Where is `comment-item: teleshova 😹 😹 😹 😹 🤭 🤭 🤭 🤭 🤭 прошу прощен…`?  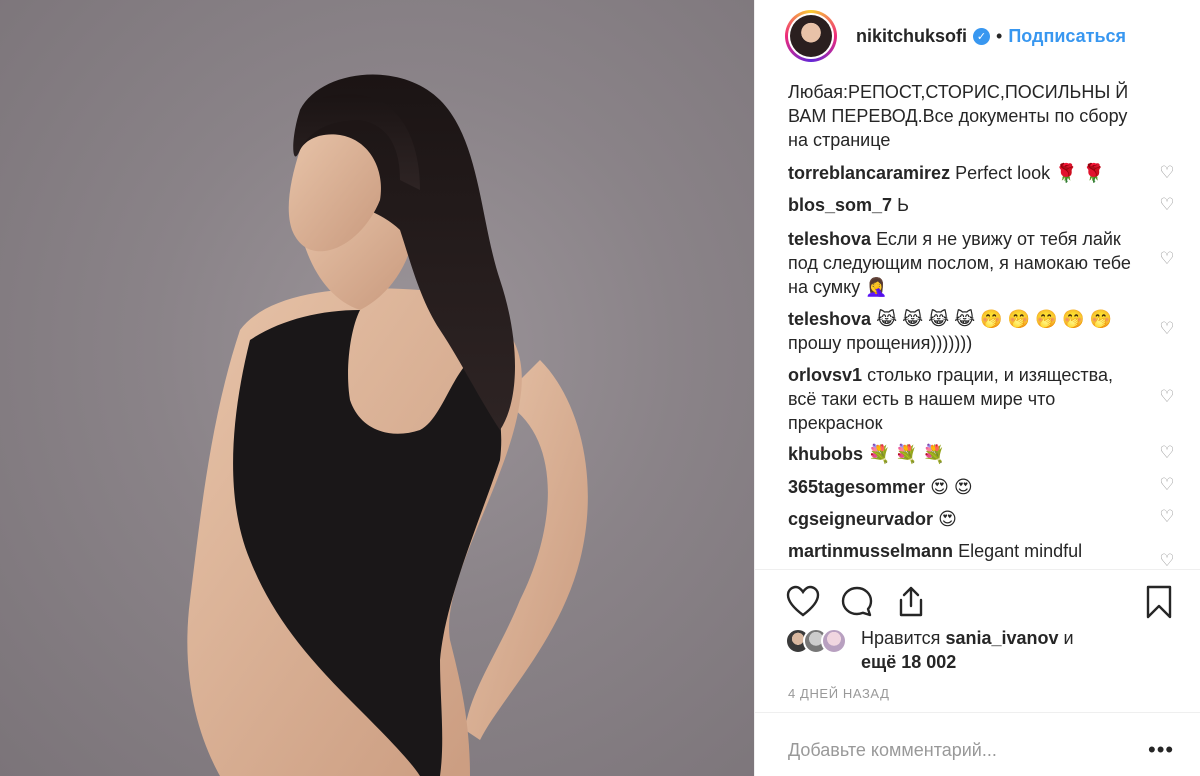 comment-item: teleshova 😹 😹 😹 😹 🤭 🤭 🤭 🤭 🤭 прошу прощен… is located at coordinates (963, 331).